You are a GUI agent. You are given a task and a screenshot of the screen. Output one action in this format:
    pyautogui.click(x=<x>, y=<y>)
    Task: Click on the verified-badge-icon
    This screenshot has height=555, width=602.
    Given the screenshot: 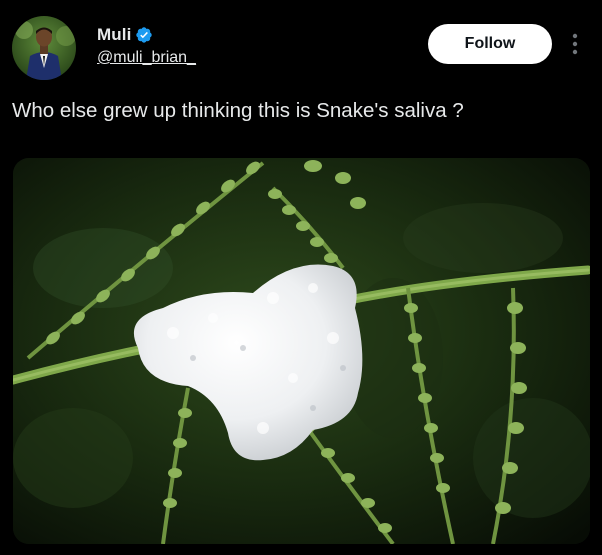 What is the action you would take?
    pyautogui.click(x=144, y=35)
    